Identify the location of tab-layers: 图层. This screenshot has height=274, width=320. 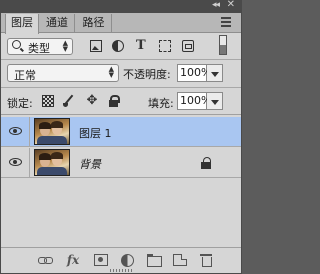
(22, 24).